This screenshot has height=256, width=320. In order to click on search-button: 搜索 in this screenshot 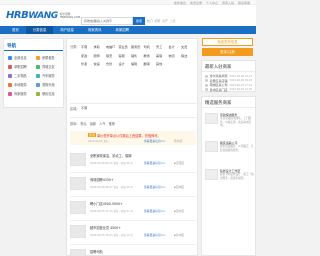, I will do `click(139, 21)`.